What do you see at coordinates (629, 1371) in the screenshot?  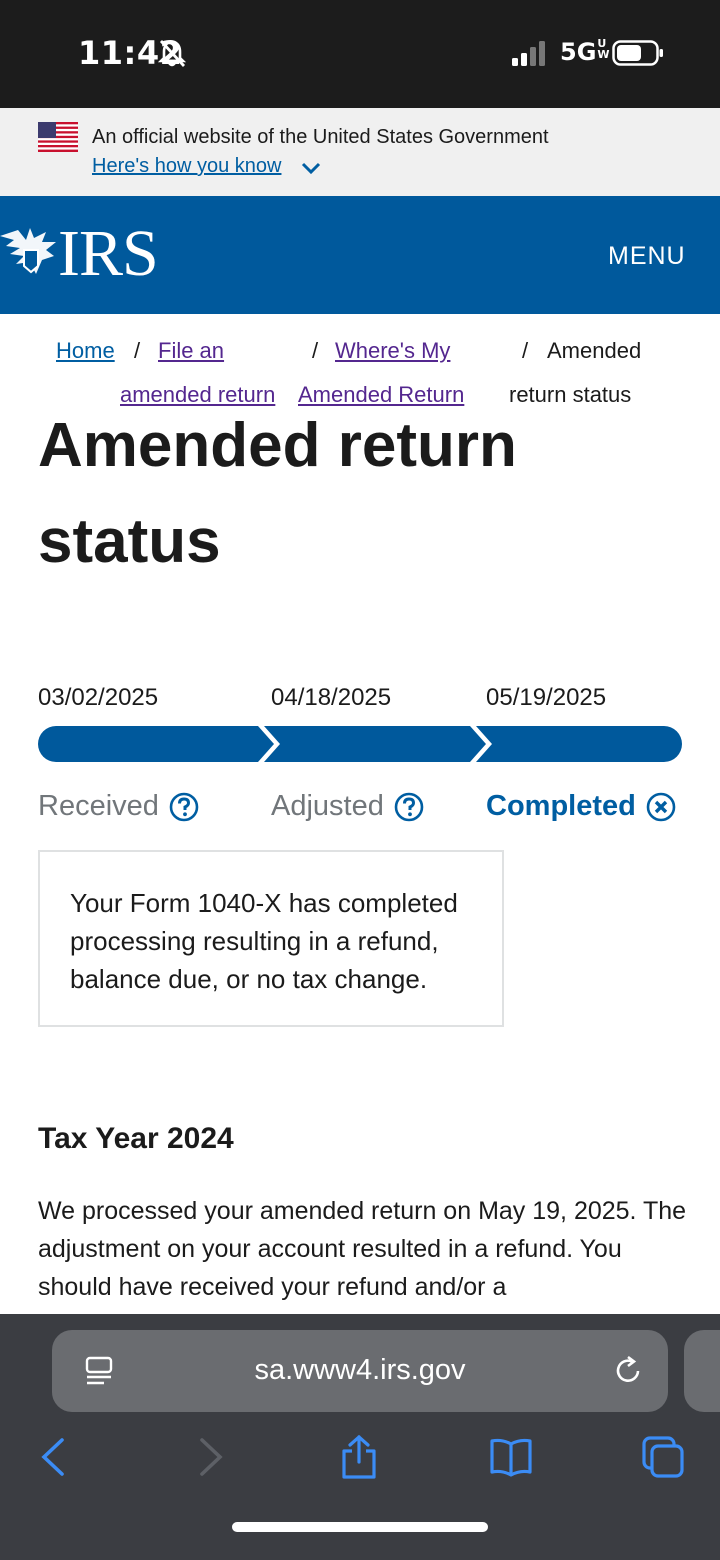 I see `reload-icon` at bounding box center [629, 1371].